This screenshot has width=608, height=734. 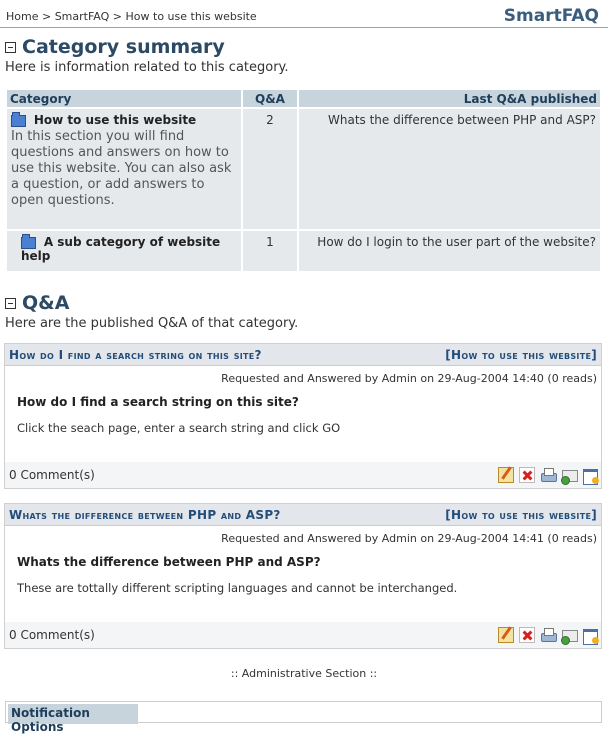 I want to click on qa-count: 2, so click(x=270, y=169).